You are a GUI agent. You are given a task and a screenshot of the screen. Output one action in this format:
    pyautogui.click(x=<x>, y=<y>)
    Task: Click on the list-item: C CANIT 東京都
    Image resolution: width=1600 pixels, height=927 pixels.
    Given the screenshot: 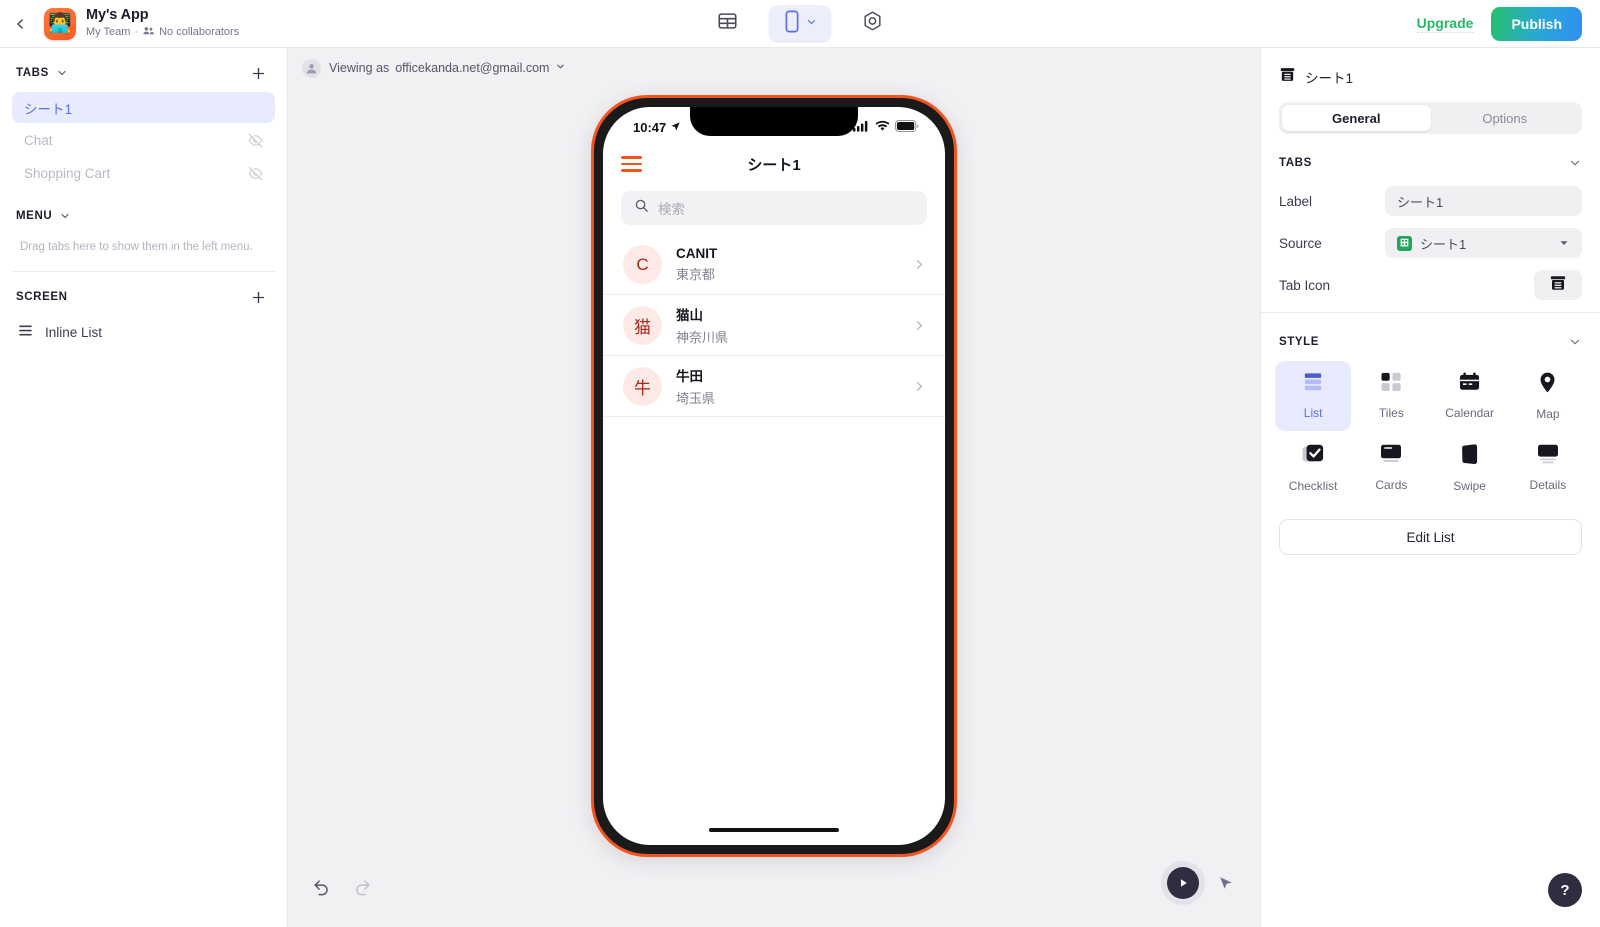 What is the action you would take?
    pyautogui.click(x=774, y=265)
    